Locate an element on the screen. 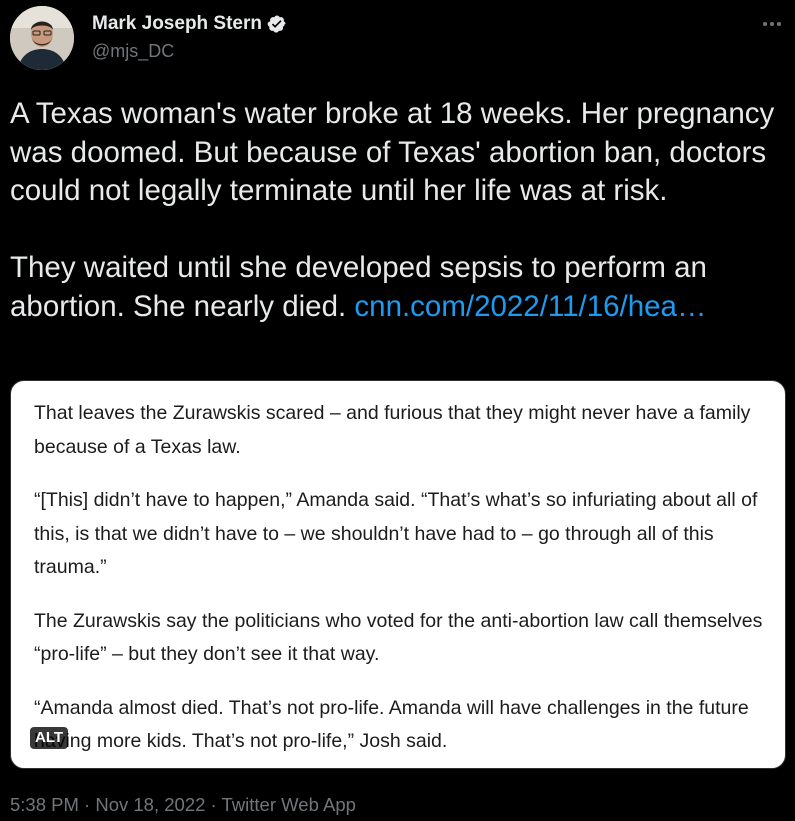  alt-text-badge: ALT is located at coordinates (49, 738).